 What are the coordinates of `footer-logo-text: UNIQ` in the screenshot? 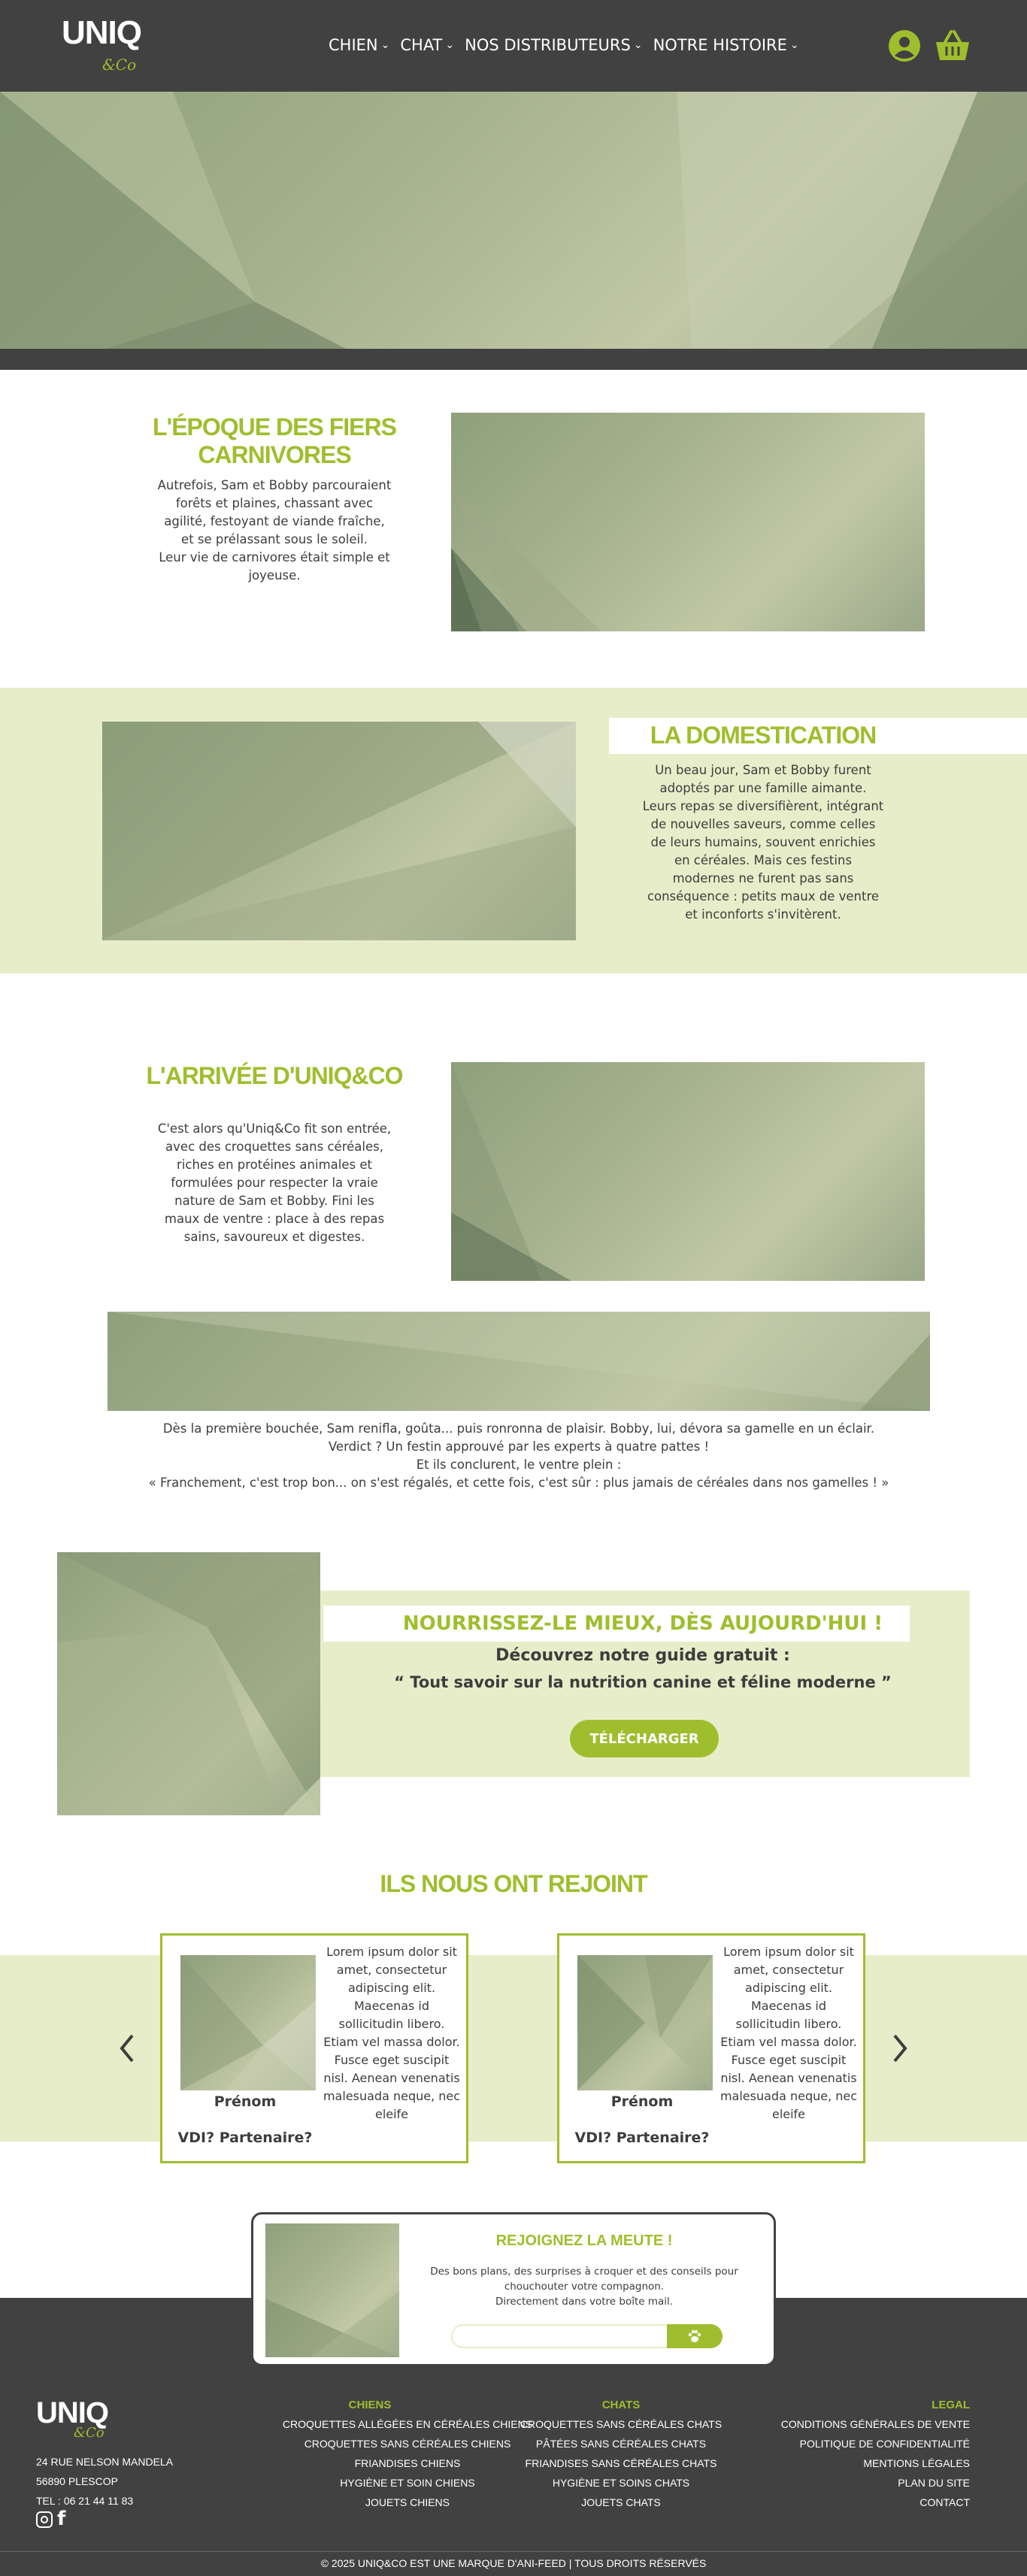 It's located at (72, 2412).